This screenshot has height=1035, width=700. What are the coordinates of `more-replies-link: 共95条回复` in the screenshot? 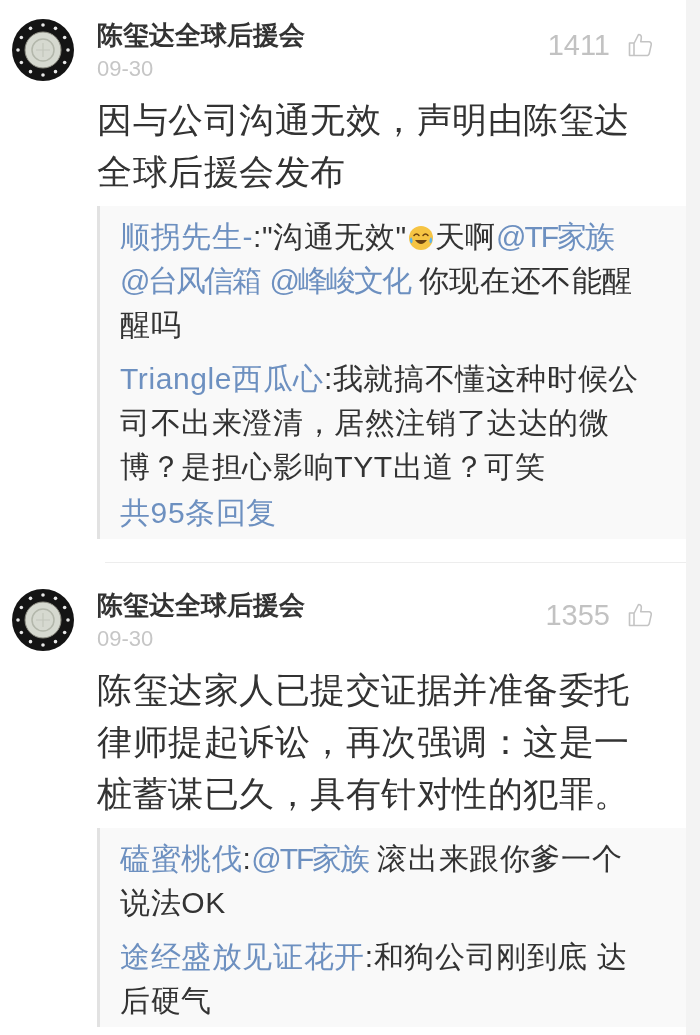 It's located at (198, 513).